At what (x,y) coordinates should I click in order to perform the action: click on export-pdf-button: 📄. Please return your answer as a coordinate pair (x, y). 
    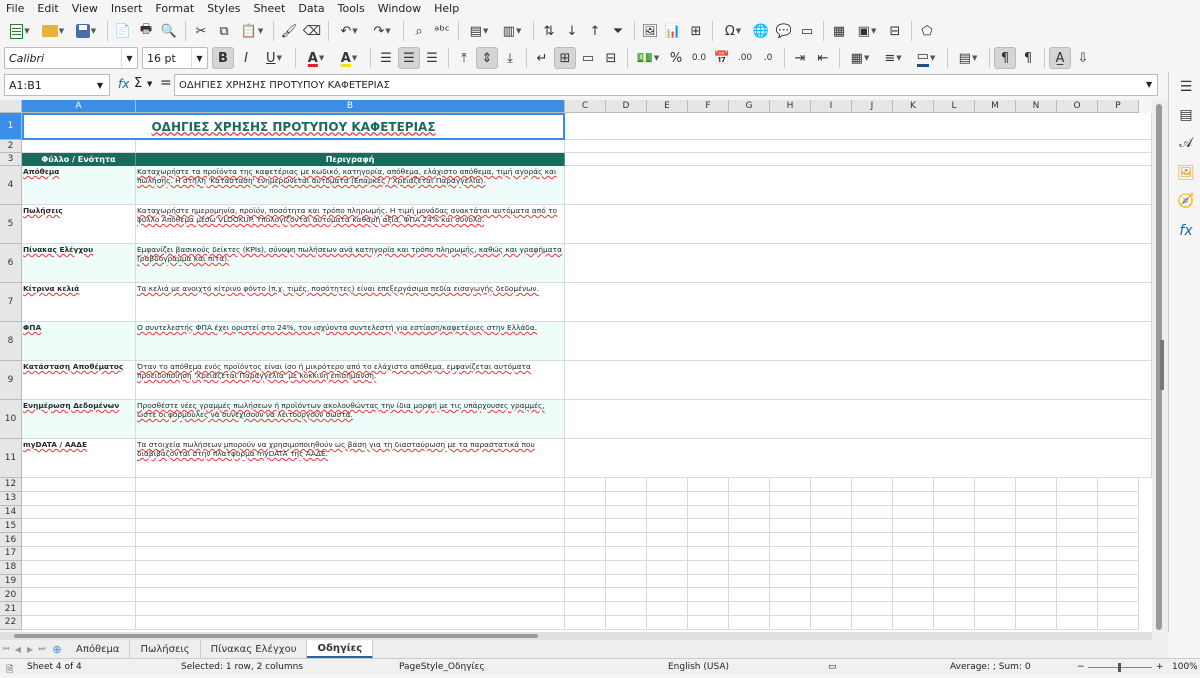
    Looking at the image, I should click on (123, 31).